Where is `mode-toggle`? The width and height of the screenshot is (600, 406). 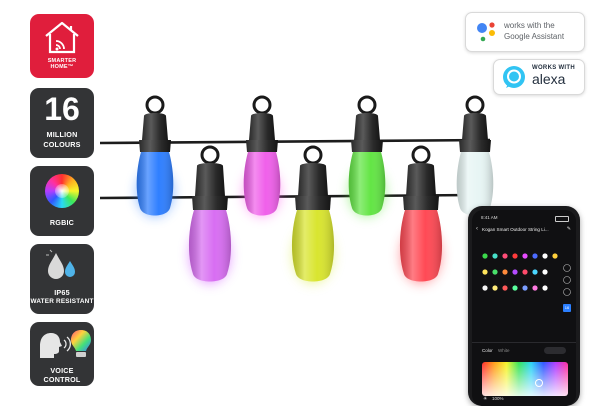 mode-toggle is located at coordinates (555, 350).